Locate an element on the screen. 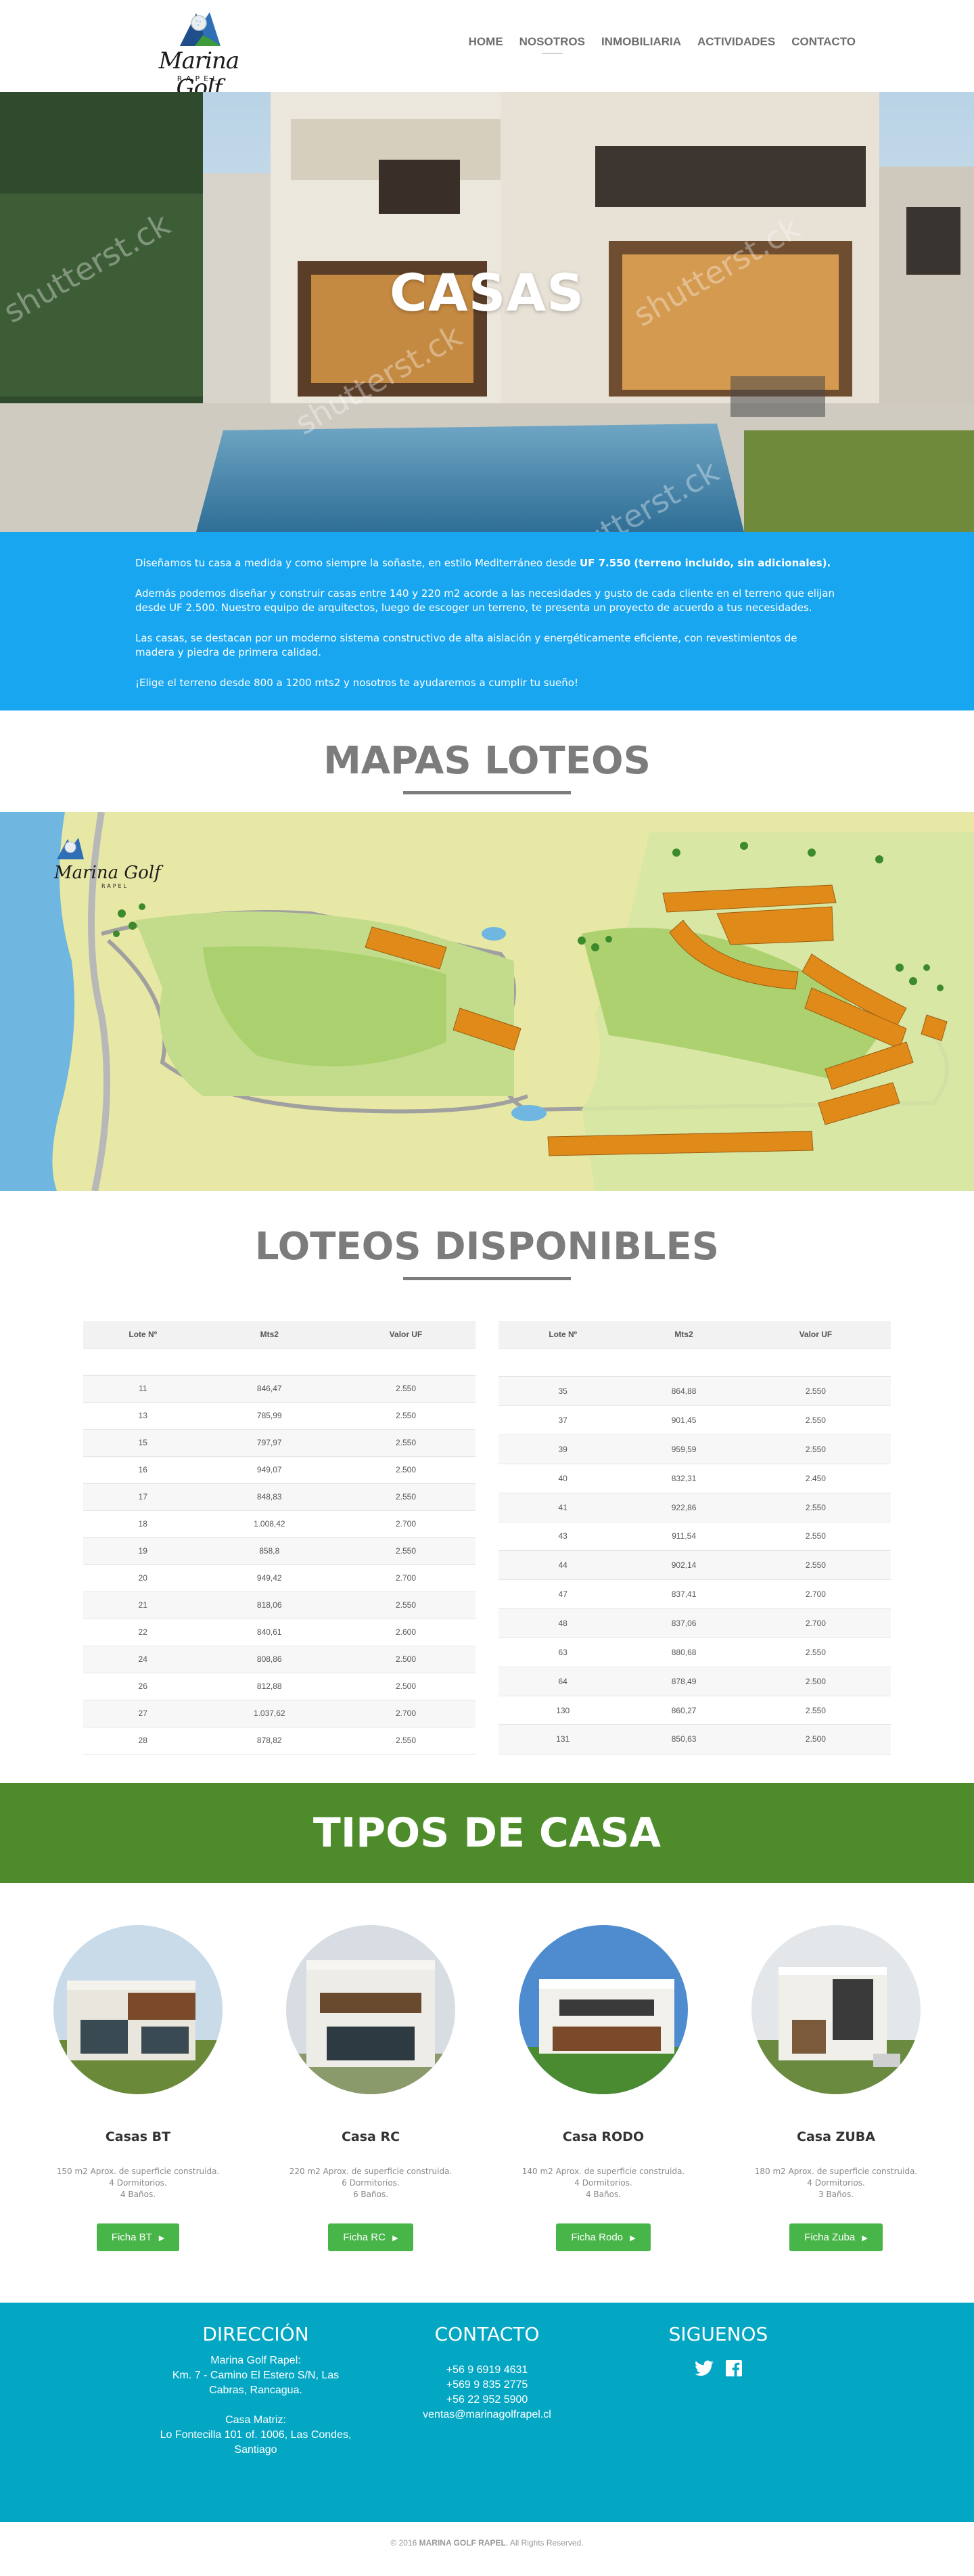 Image resolution: width=974 pixels, height=2576 pixels. ficha-bt-button: Ficha BT ▶ is located at coordinates (138, 2237).